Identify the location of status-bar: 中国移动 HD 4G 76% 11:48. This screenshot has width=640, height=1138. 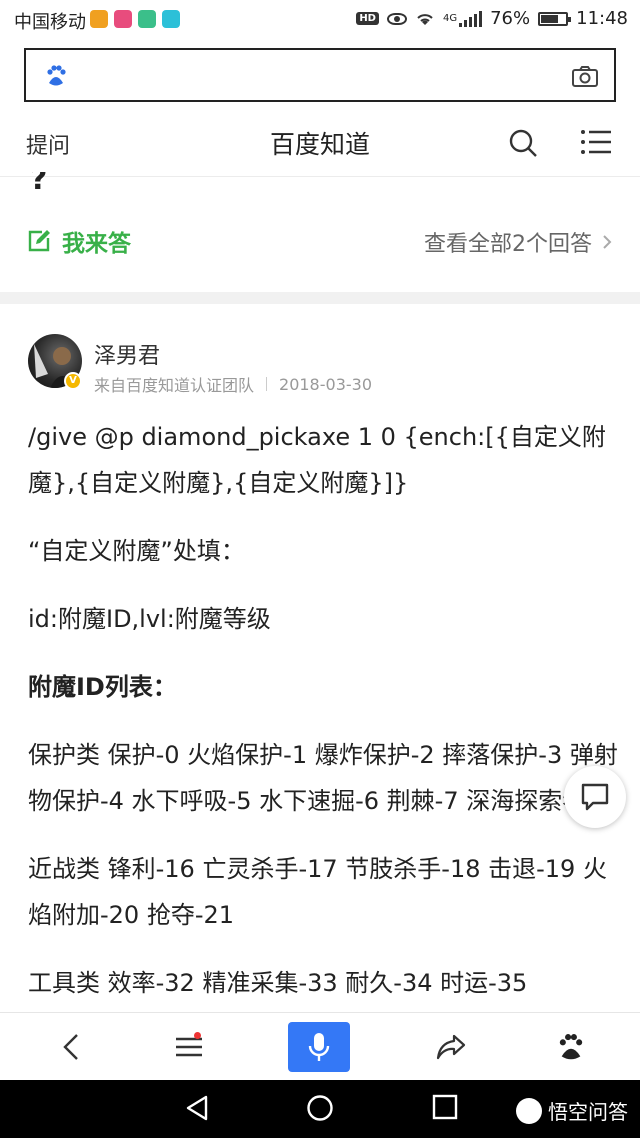
(320, 19).